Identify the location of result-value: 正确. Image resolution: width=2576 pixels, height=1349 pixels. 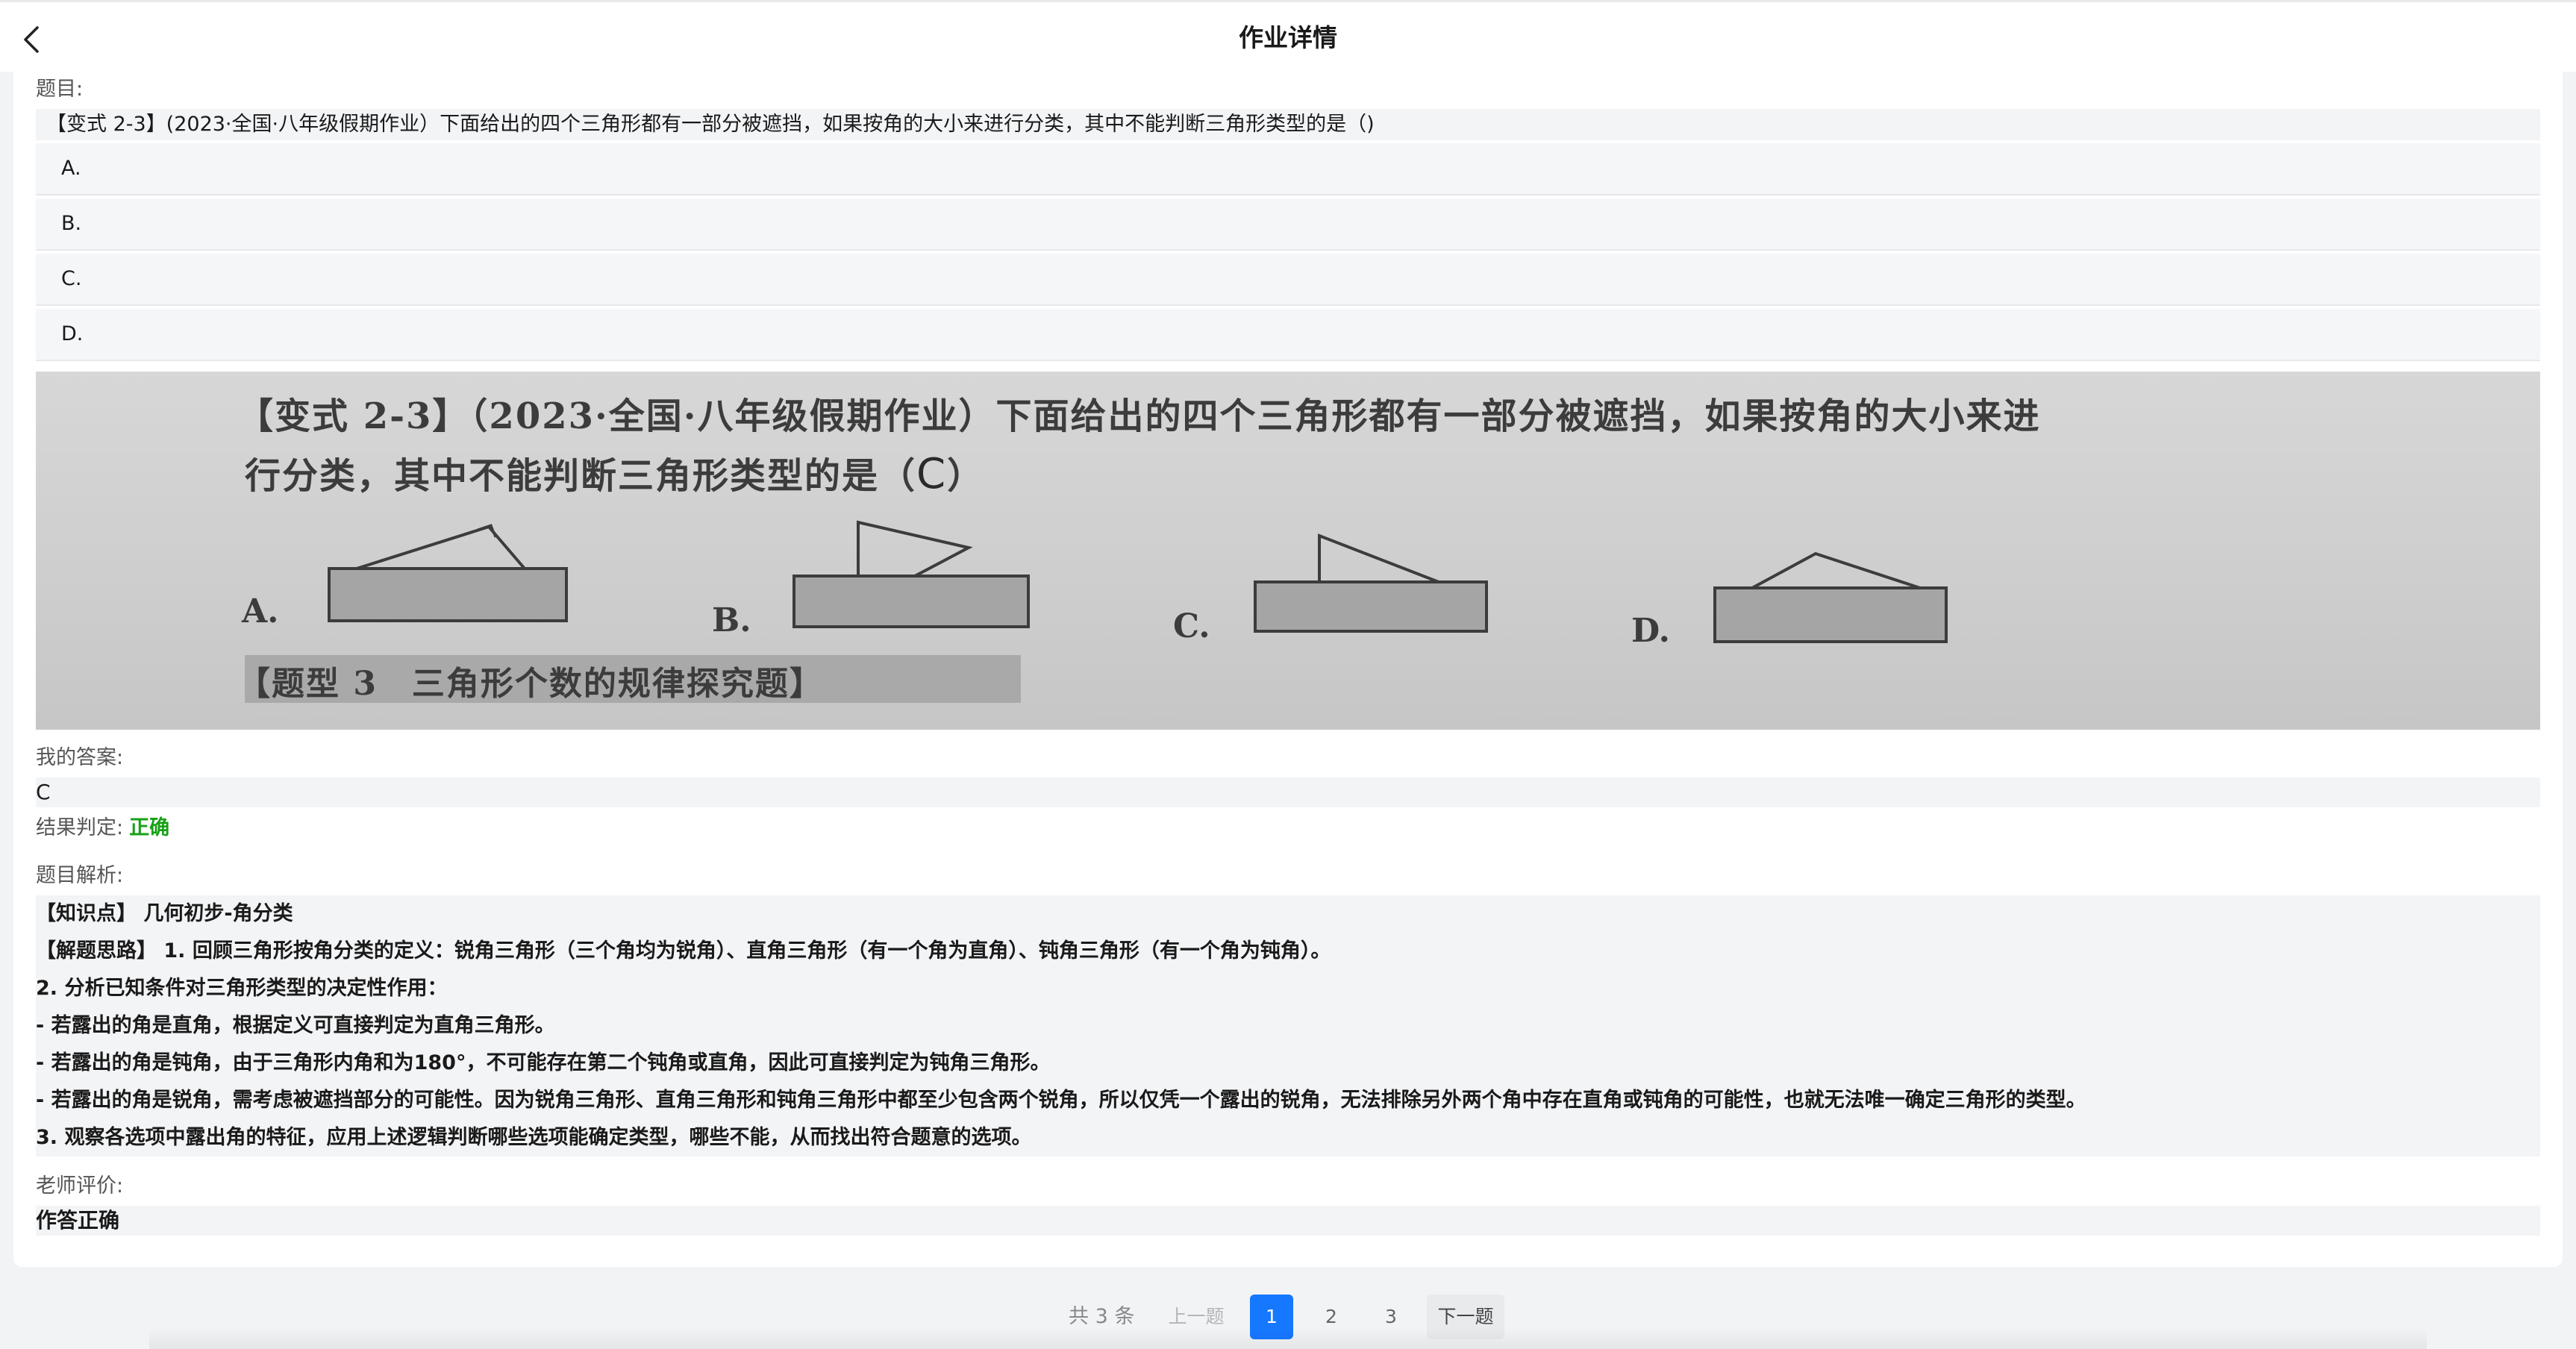
(149, 827).